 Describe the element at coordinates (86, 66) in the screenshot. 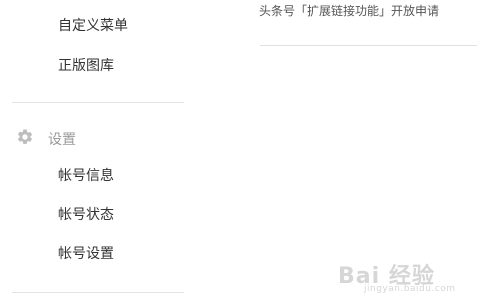

I see `sidebar-item-licensed-gallery: 正版图库` at that location.